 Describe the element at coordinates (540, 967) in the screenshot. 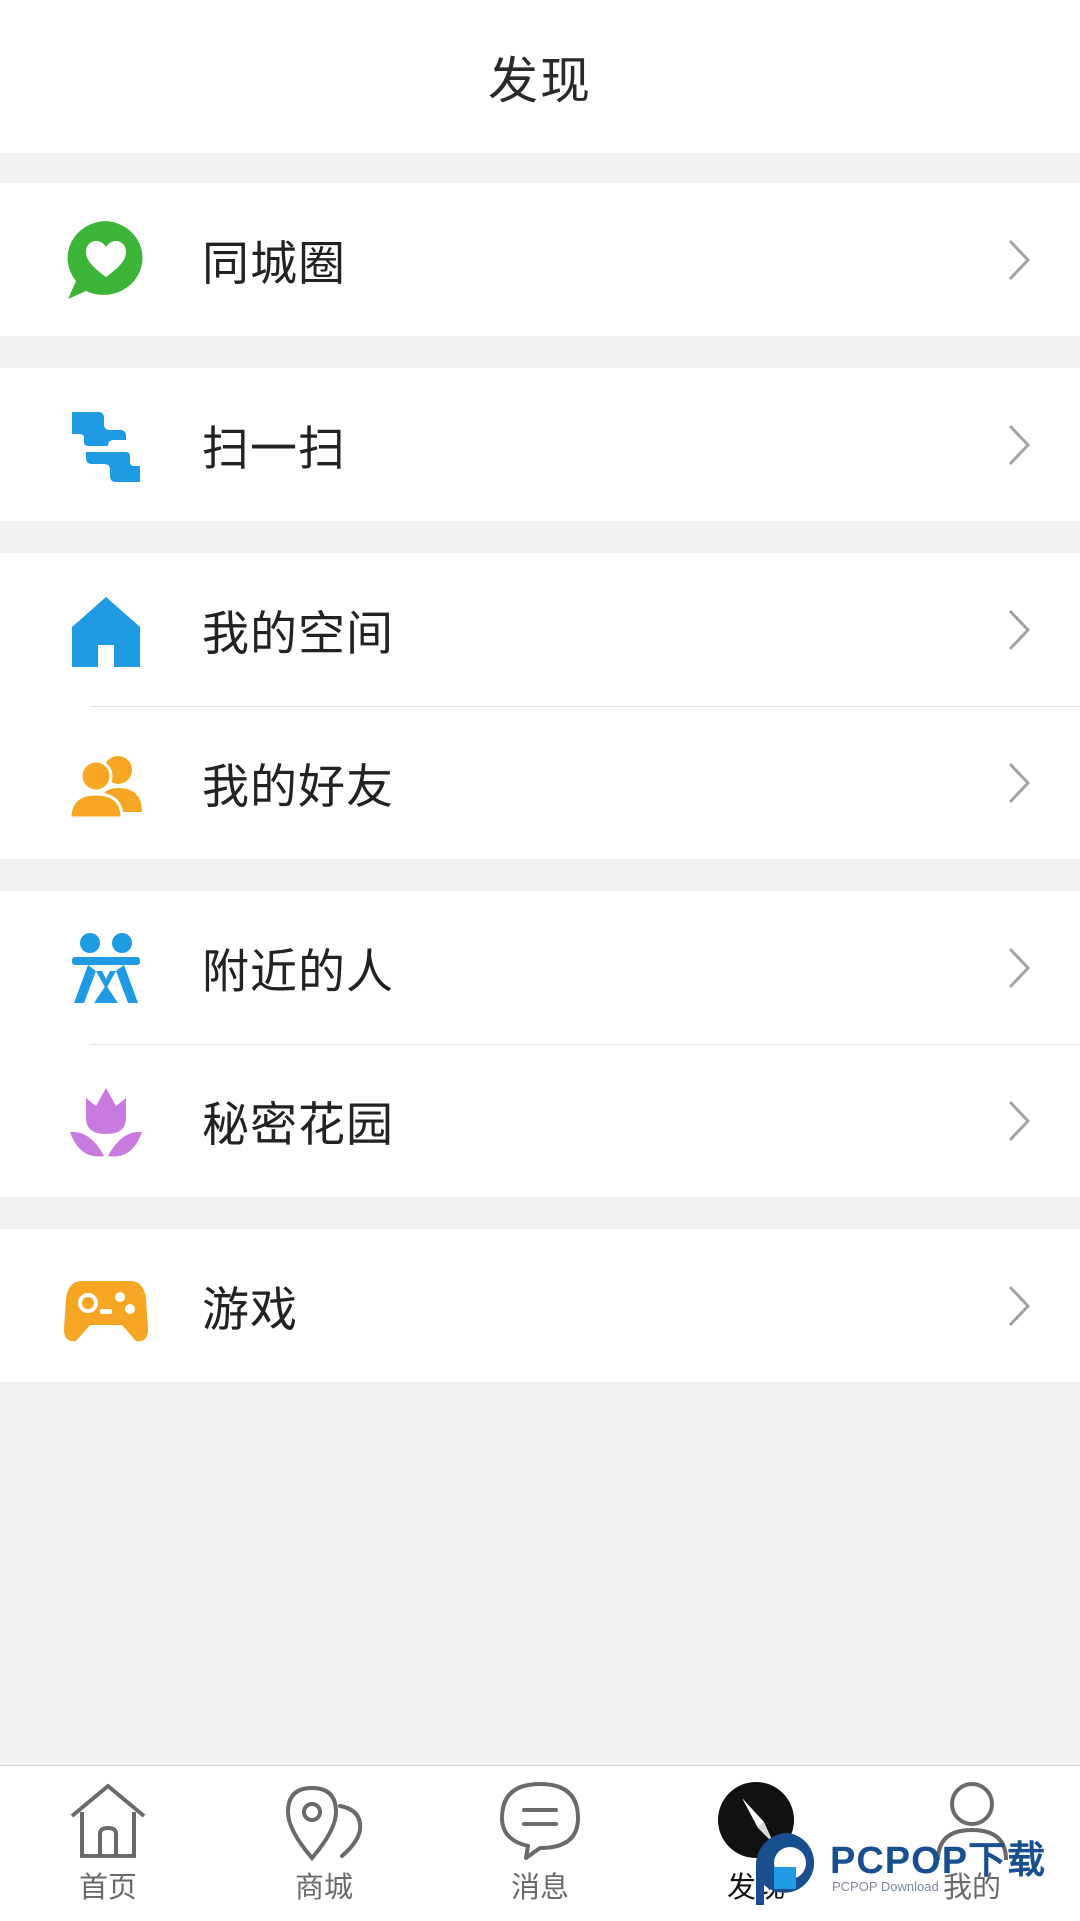

I see `menu-item-nearby-people: 附近的人` at that location.